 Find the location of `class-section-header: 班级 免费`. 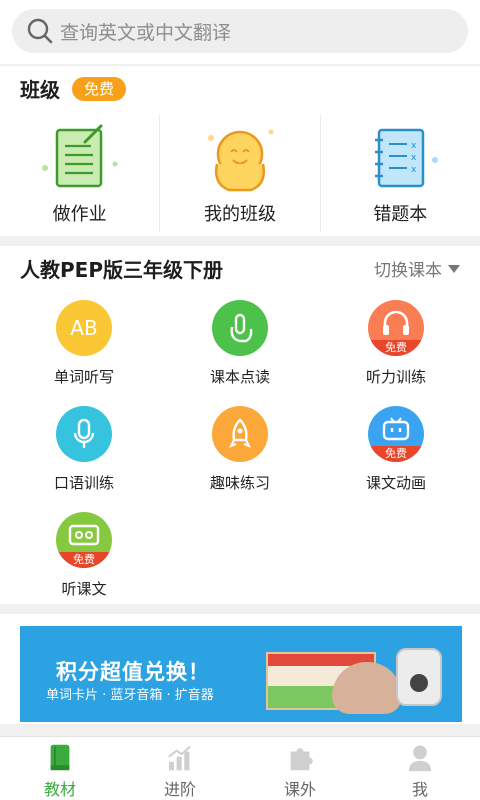

class-section-header: 班级 免费 is located at coordinates (73, 88).